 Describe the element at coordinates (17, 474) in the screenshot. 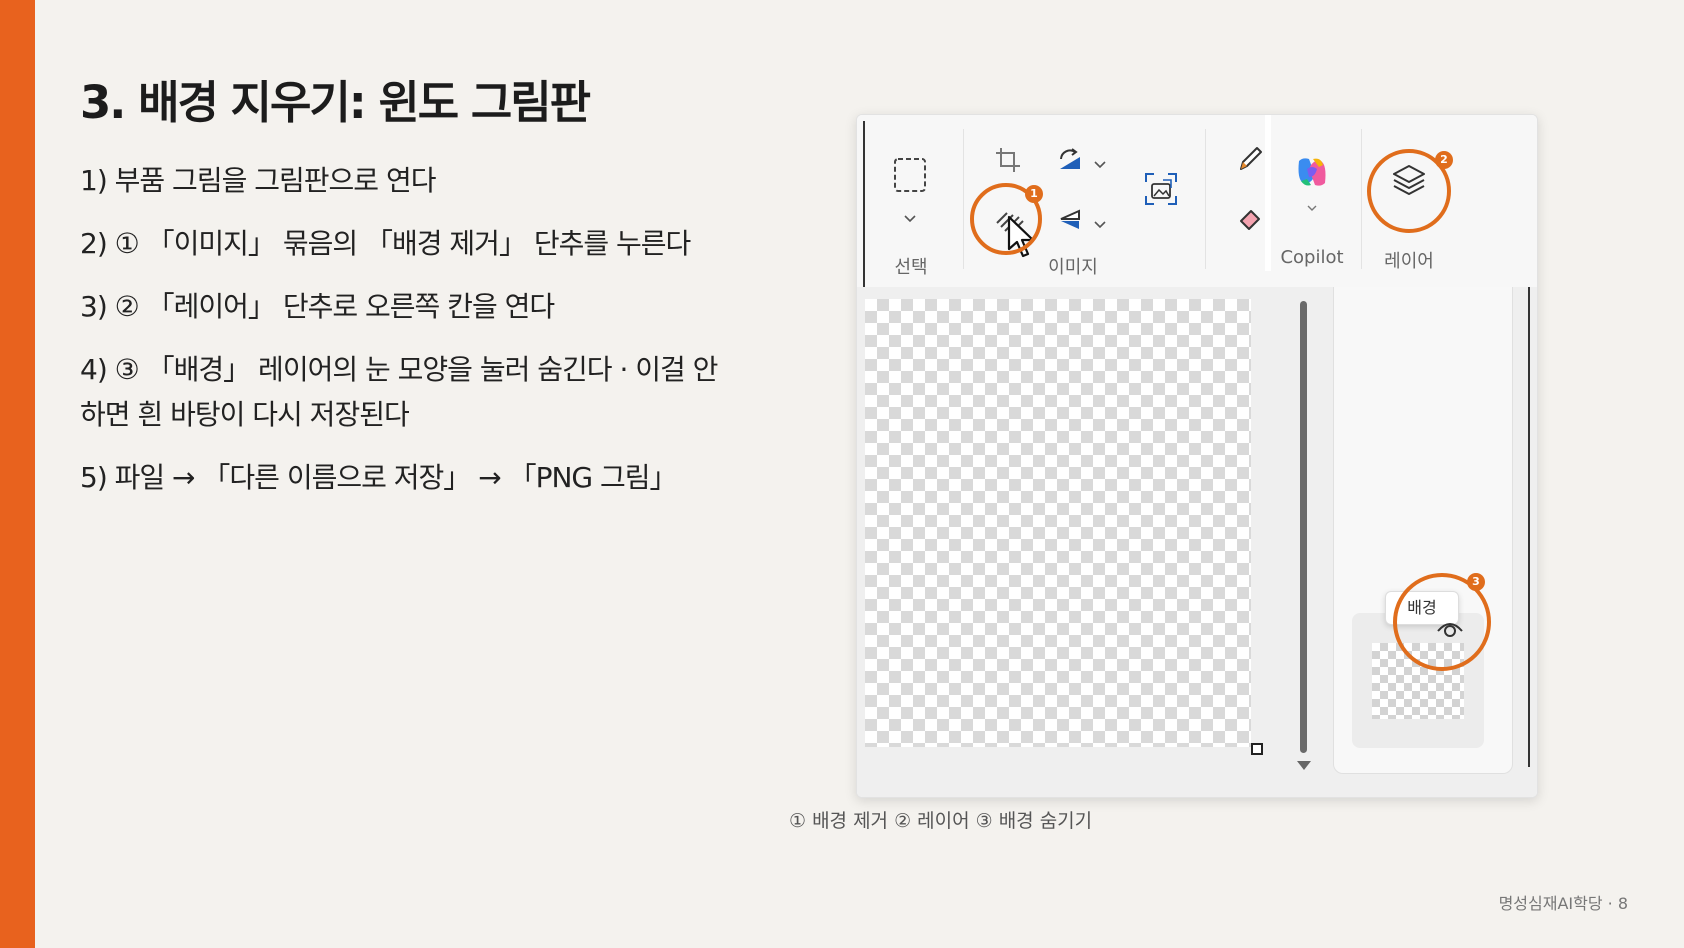

I see `accent-bar` at that location.